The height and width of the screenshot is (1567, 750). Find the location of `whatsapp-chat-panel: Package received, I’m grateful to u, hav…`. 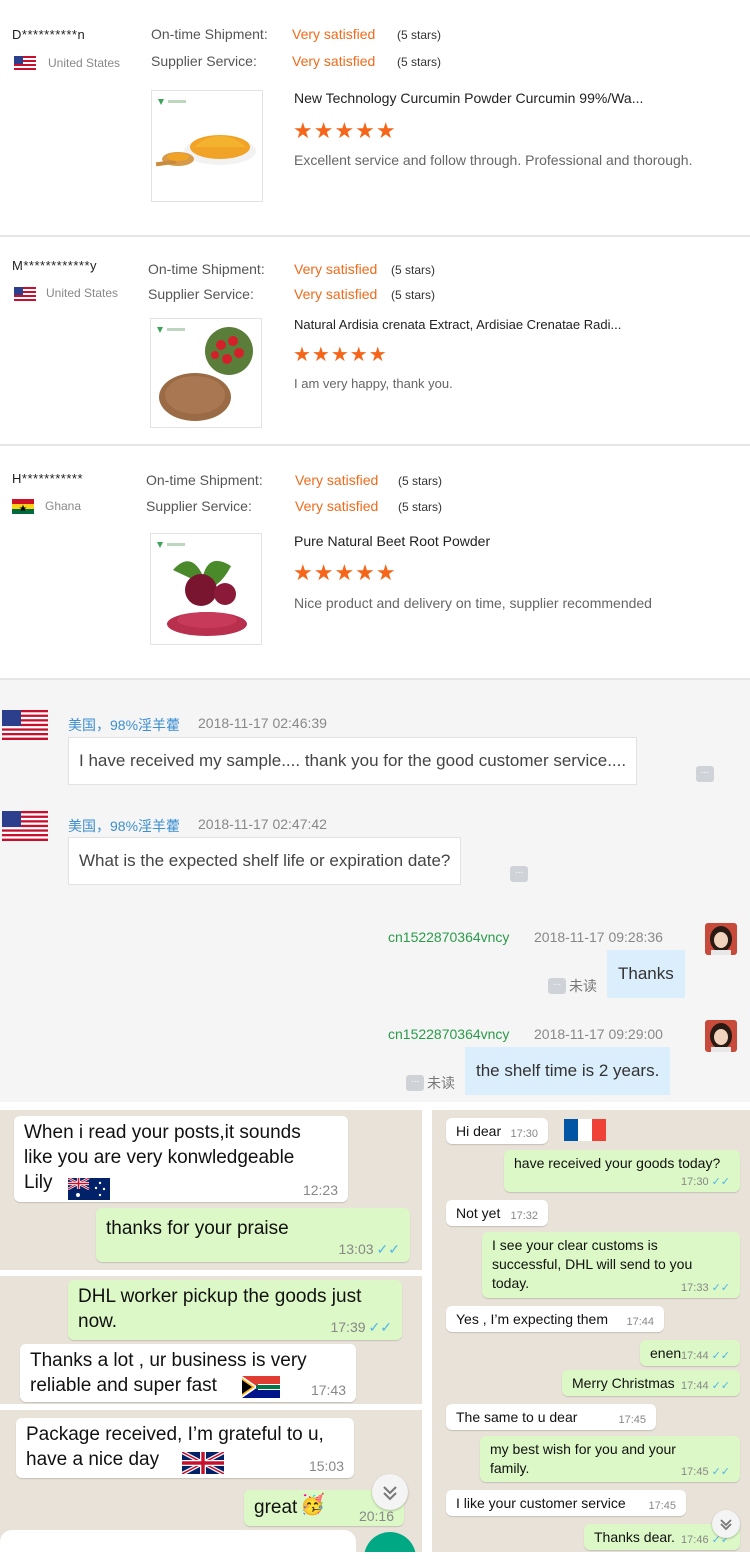

whatsapp-chat-panel: Package received, I’m grateful to u, hav… is located at coordinates (211, 1481).